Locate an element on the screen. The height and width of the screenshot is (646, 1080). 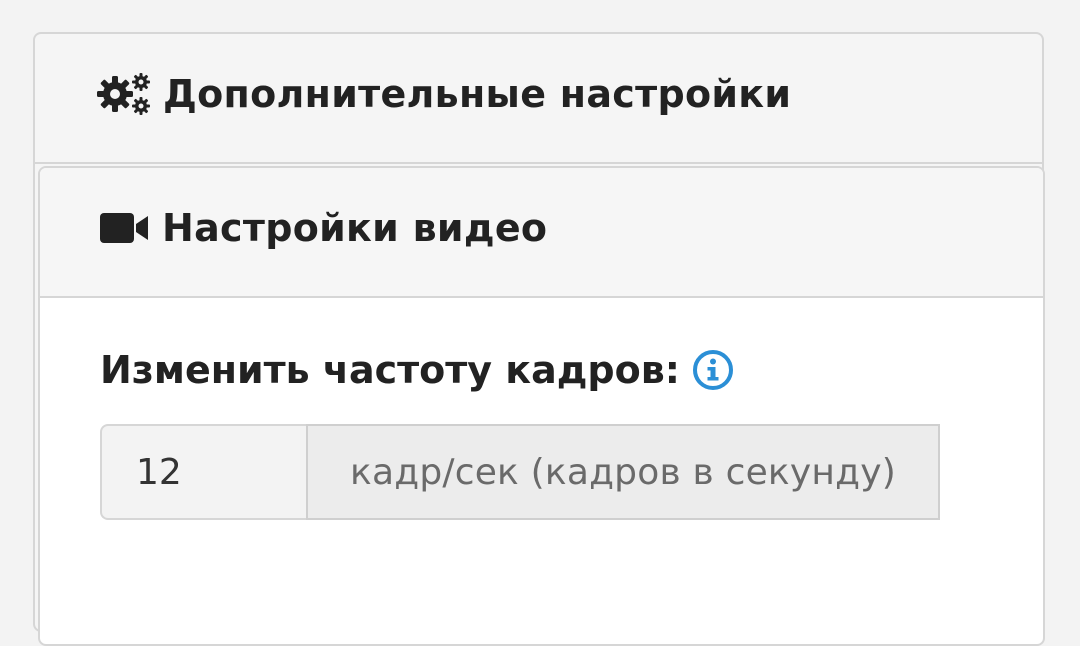
video-settings-title: Настройки видео is located at coordinates (355, 228).